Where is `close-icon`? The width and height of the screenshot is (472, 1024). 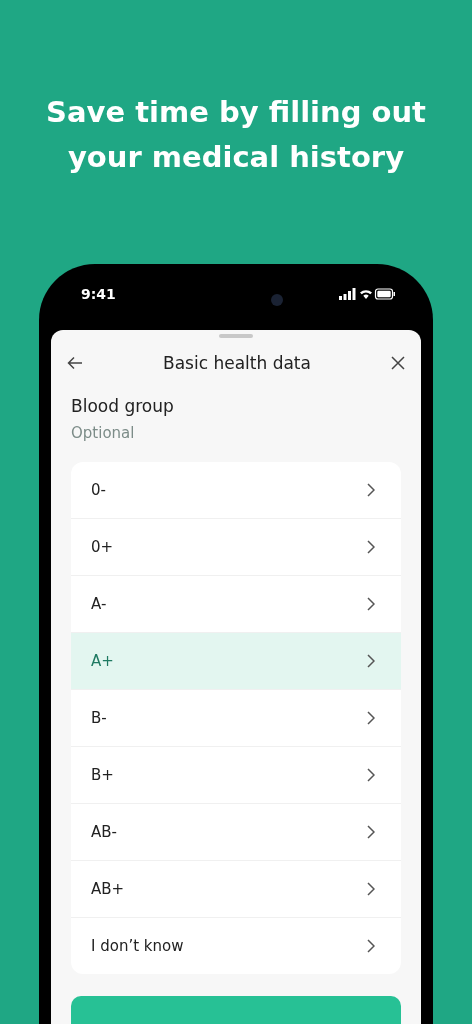
close-icon is located at coordinates (398, 363).